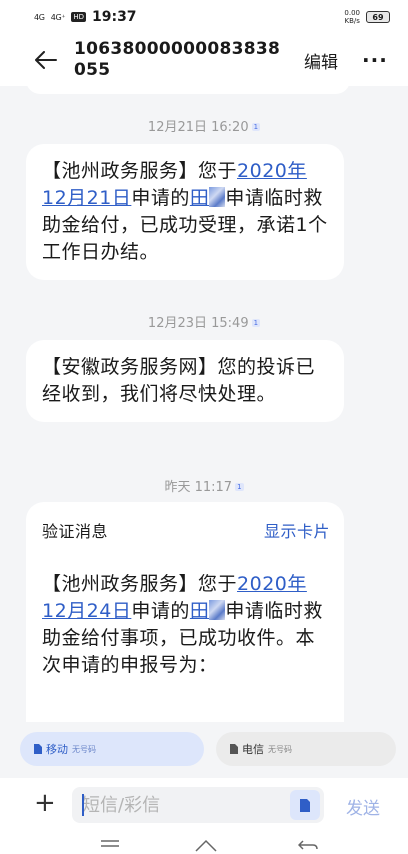  Describe the element at coordinates (253, 749) in the screenshot. I see `sim2-name: 电信` at that location.